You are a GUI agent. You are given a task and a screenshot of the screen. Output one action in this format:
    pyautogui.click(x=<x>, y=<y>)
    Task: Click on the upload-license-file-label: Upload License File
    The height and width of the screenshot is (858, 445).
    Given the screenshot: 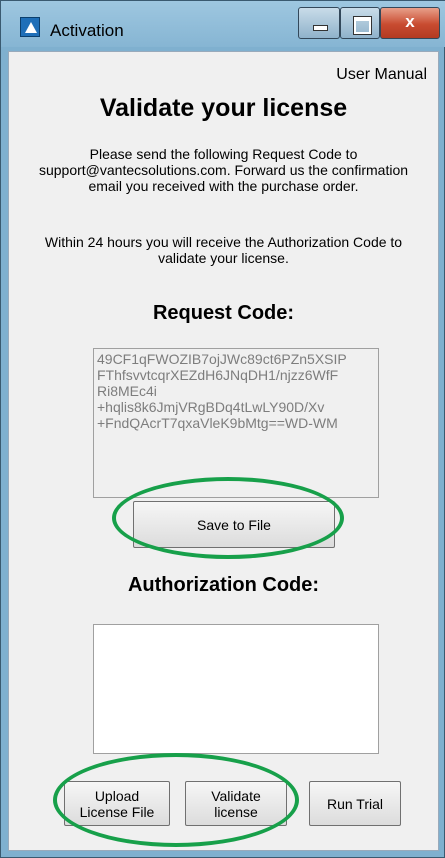 What is the action you would take?
    pyautogui.click(x=117, y=803)
    